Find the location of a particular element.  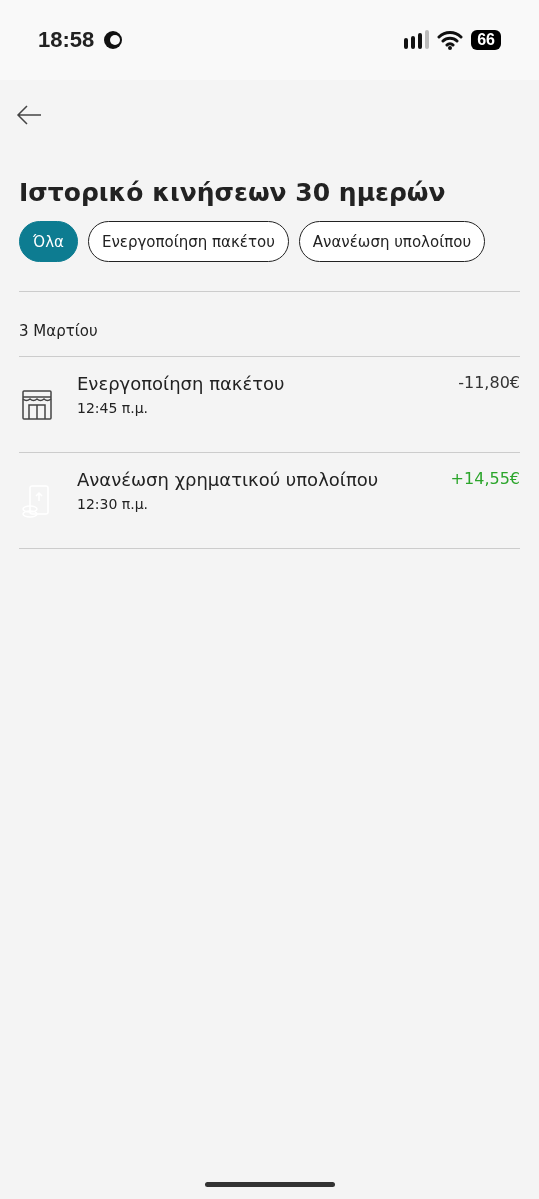

date-heading: 3 Μαρτίου is located at coordinates (59, 331).